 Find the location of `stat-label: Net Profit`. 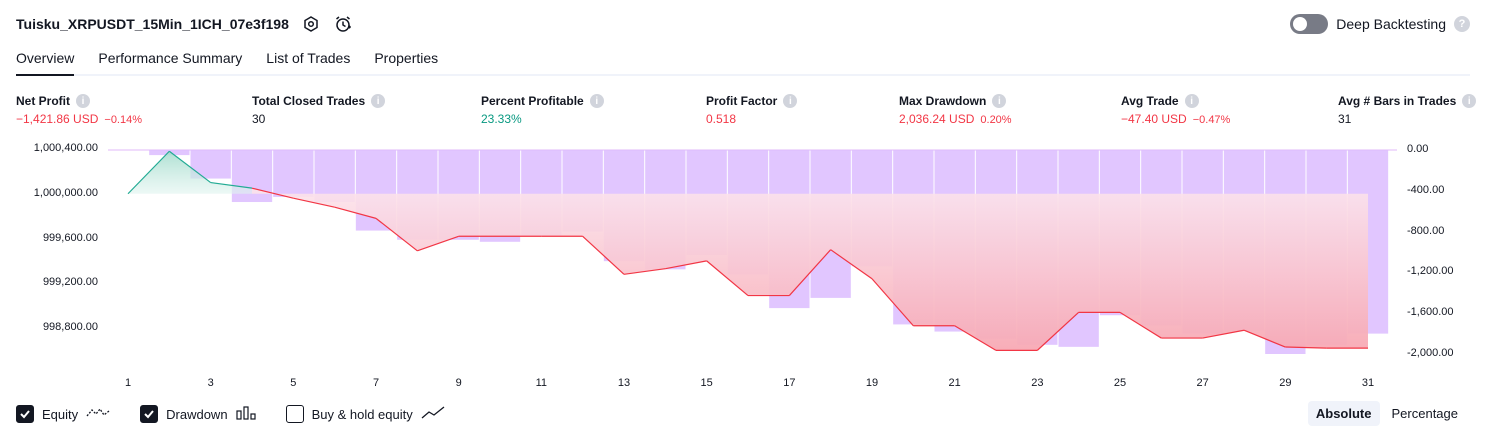

stat-label: Net Profit is located at coordinates (43, 101).